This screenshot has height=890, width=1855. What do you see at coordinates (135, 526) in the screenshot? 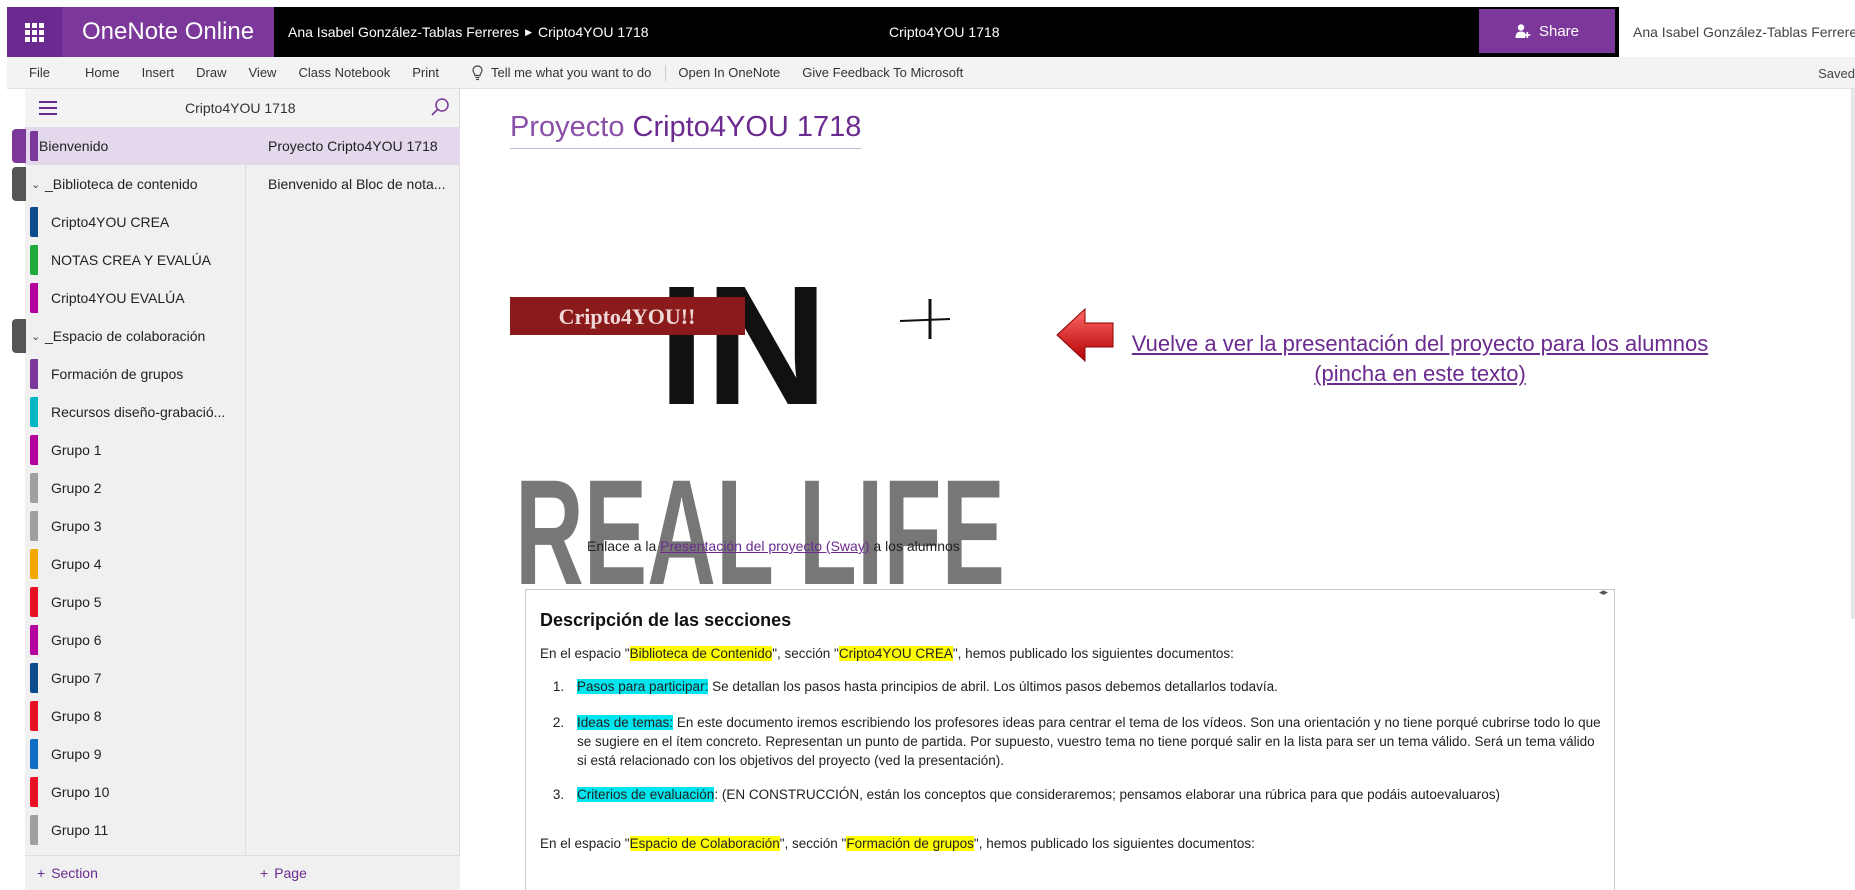
I see `section-item: Grupo 3` at bounding box center [135, 526].